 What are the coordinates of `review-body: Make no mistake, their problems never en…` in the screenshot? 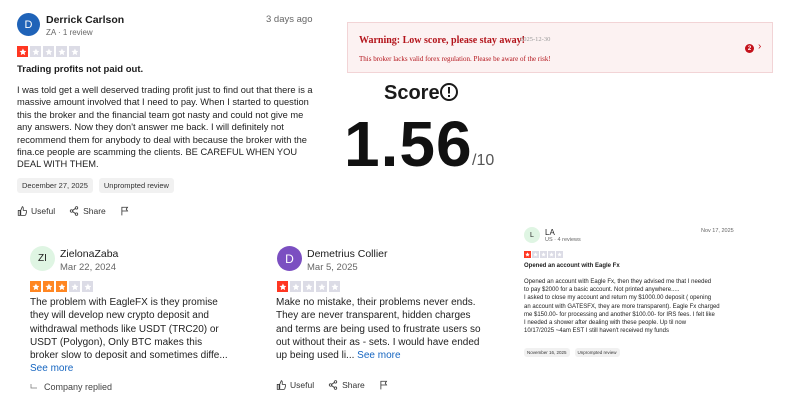 It's located at (381, 329).